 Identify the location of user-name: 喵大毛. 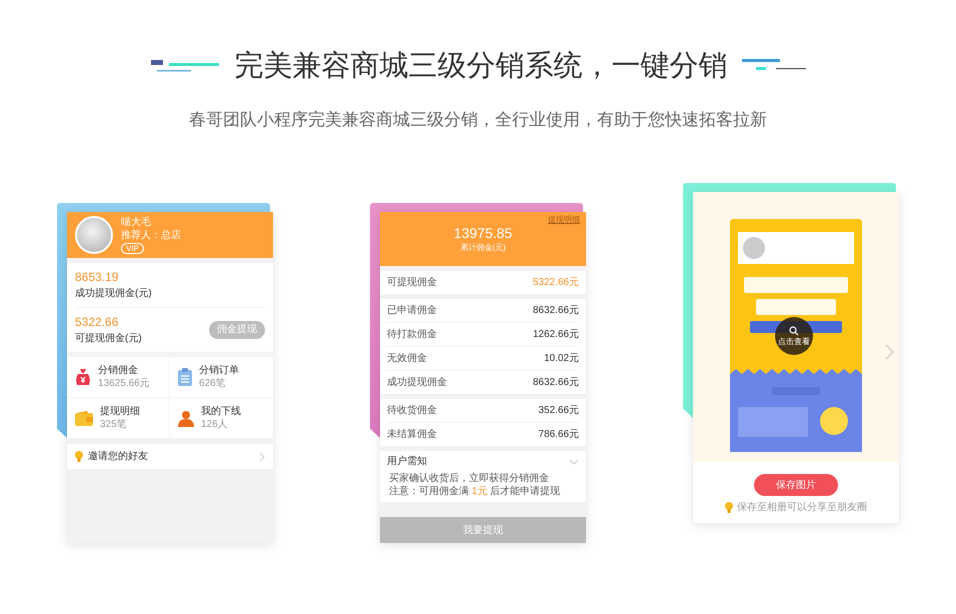
(136, 222).